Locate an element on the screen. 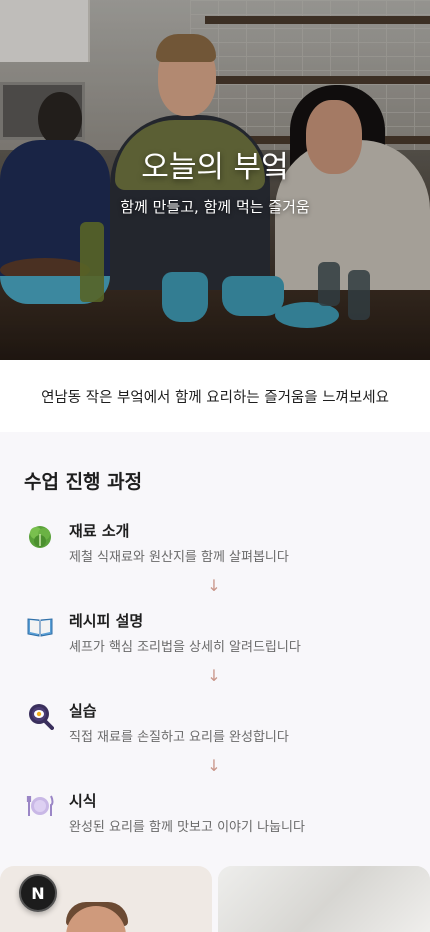 Image resolution: width=430 pixels, height=932 pixels. step-title: 실습 is located at coordinates (83, 711).